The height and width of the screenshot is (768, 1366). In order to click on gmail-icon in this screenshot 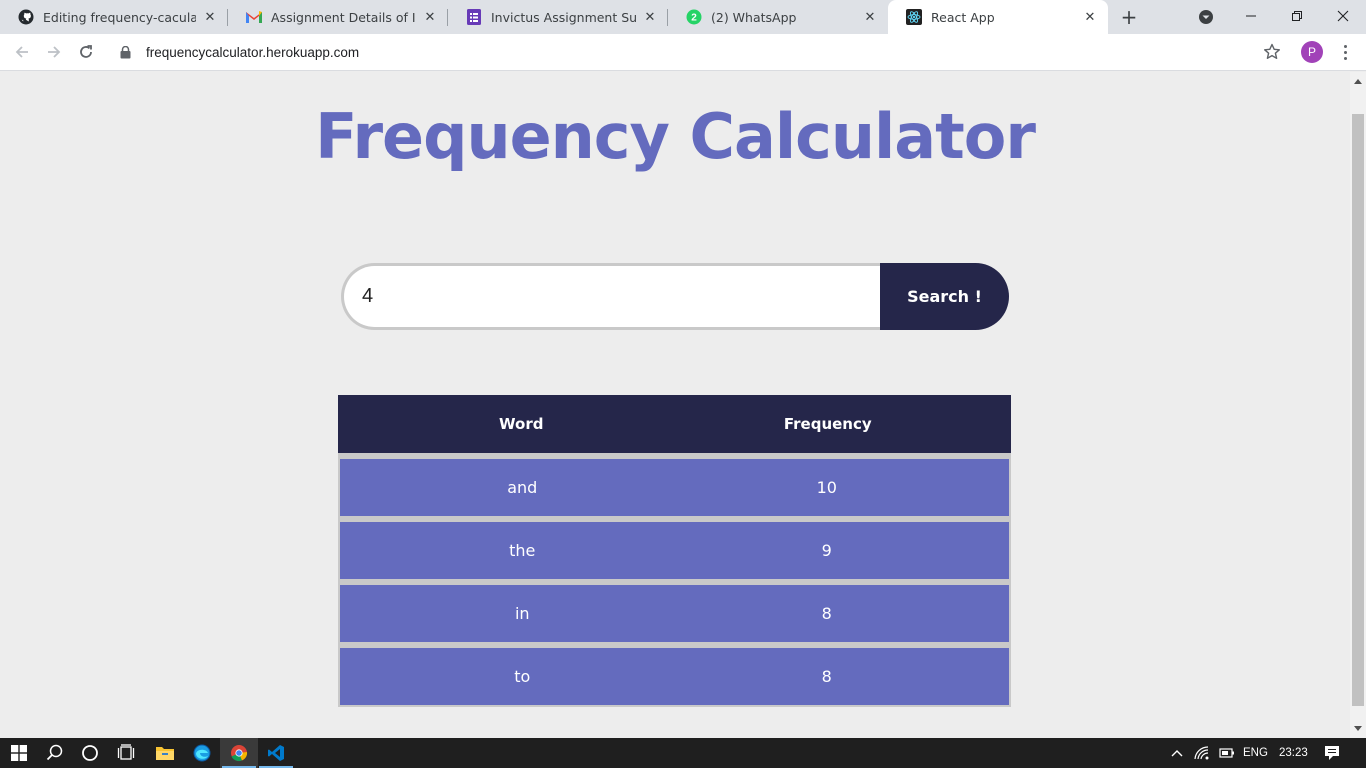, I will do `click(254, 17)`.